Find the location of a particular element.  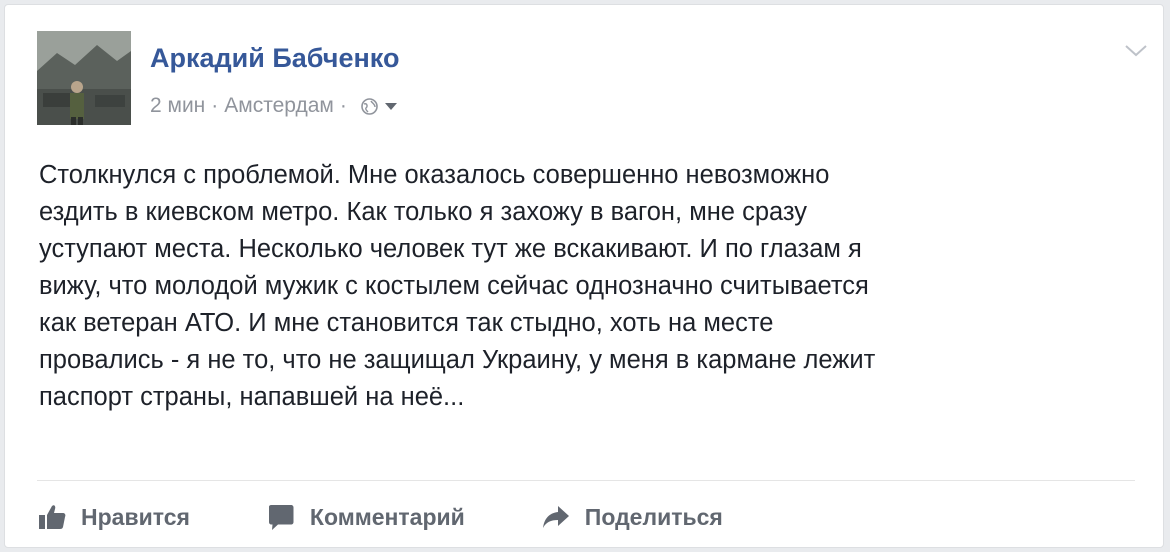

chevron-down-icon is located at coordinates (1136, 51).